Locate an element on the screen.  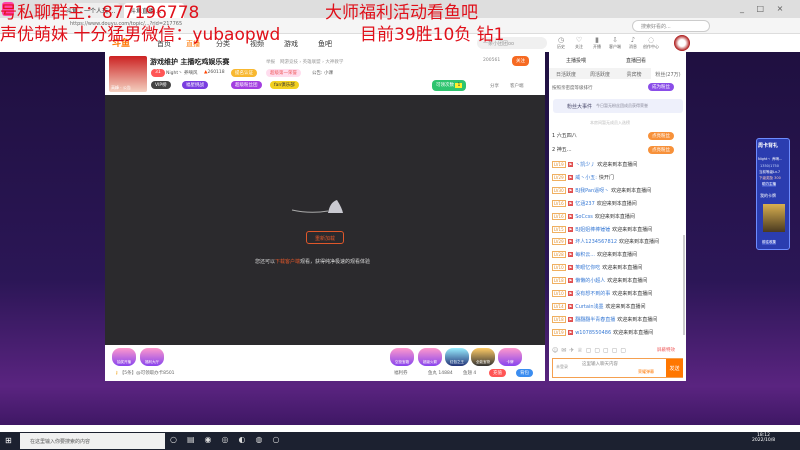
maximize-button: □ is located at coordinates (761, 8).